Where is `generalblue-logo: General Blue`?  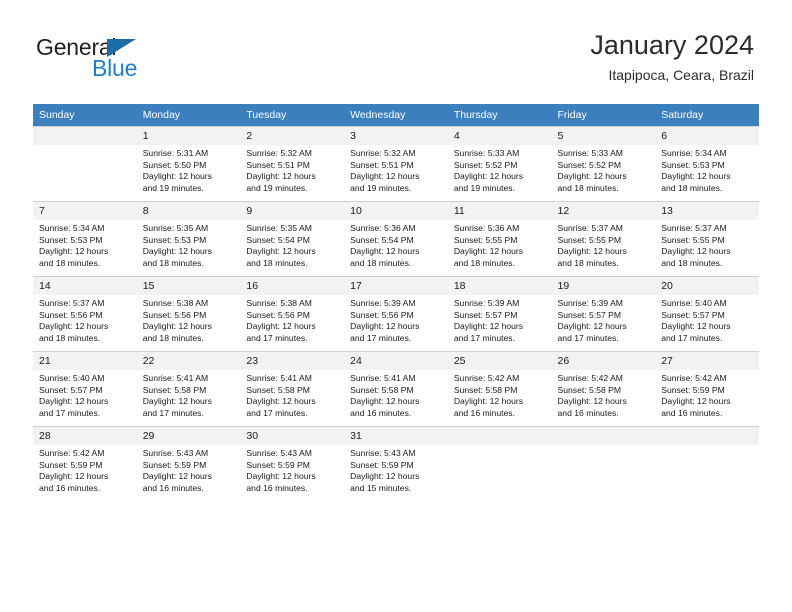 generalblue-logo: General Blue is located at coordinates (136, 59).